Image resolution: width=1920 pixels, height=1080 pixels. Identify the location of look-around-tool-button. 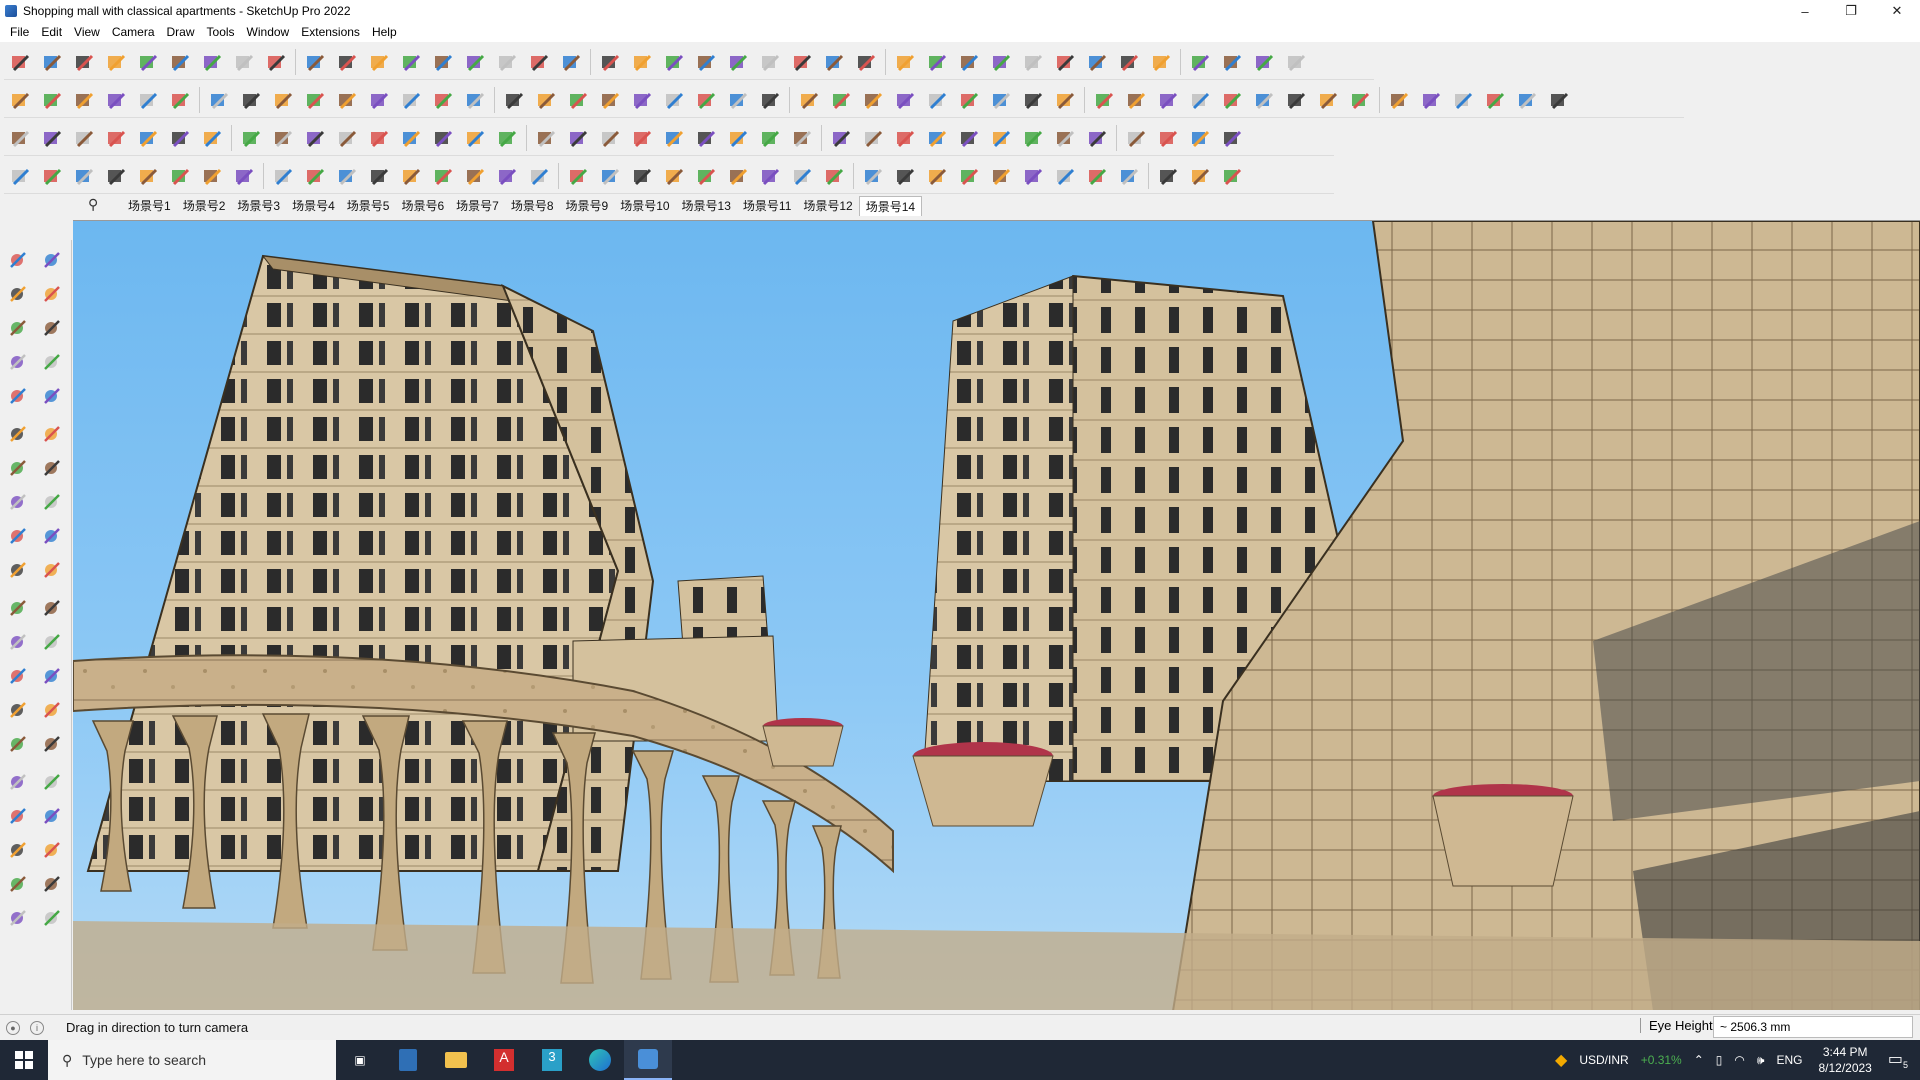
(52, 850).